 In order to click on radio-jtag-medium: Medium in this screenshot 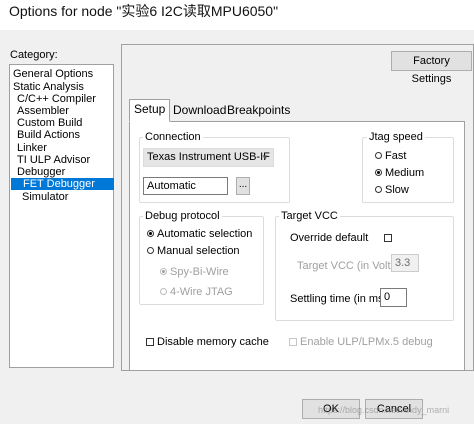, I will do `click(399, 173)`.